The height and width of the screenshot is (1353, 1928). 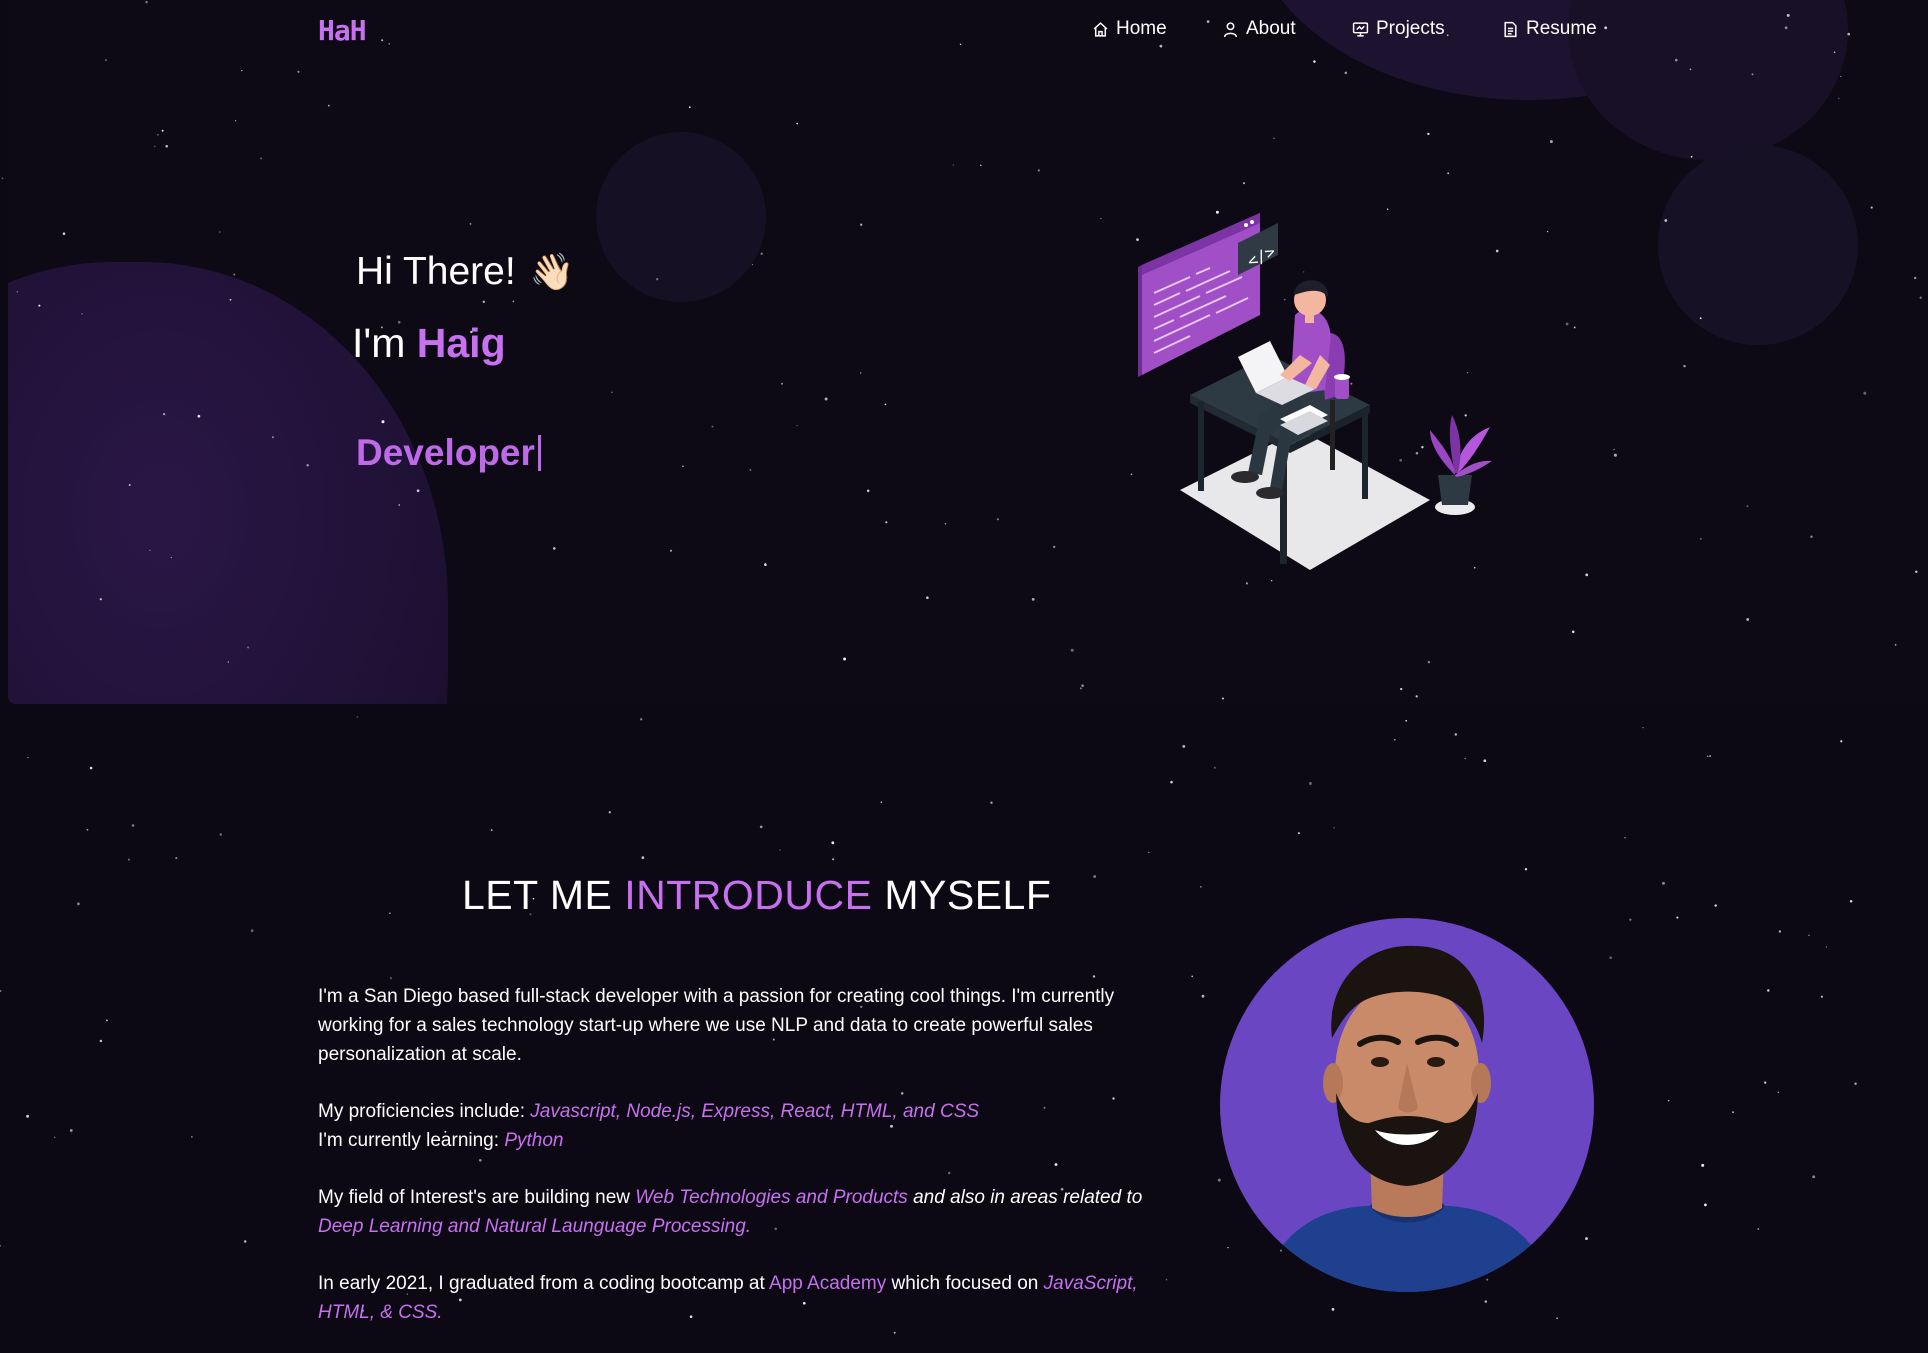 I want to click on document-icon, so click(x=1510, y=29).